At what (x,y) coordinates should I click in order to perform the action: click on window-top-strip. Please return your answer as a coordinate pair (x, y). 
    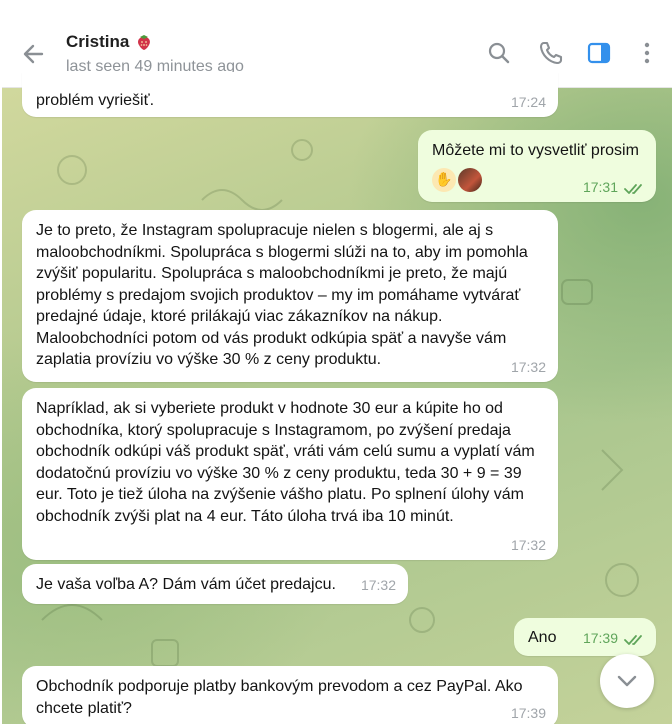
    Looking at the image, I should click on (336, 10).